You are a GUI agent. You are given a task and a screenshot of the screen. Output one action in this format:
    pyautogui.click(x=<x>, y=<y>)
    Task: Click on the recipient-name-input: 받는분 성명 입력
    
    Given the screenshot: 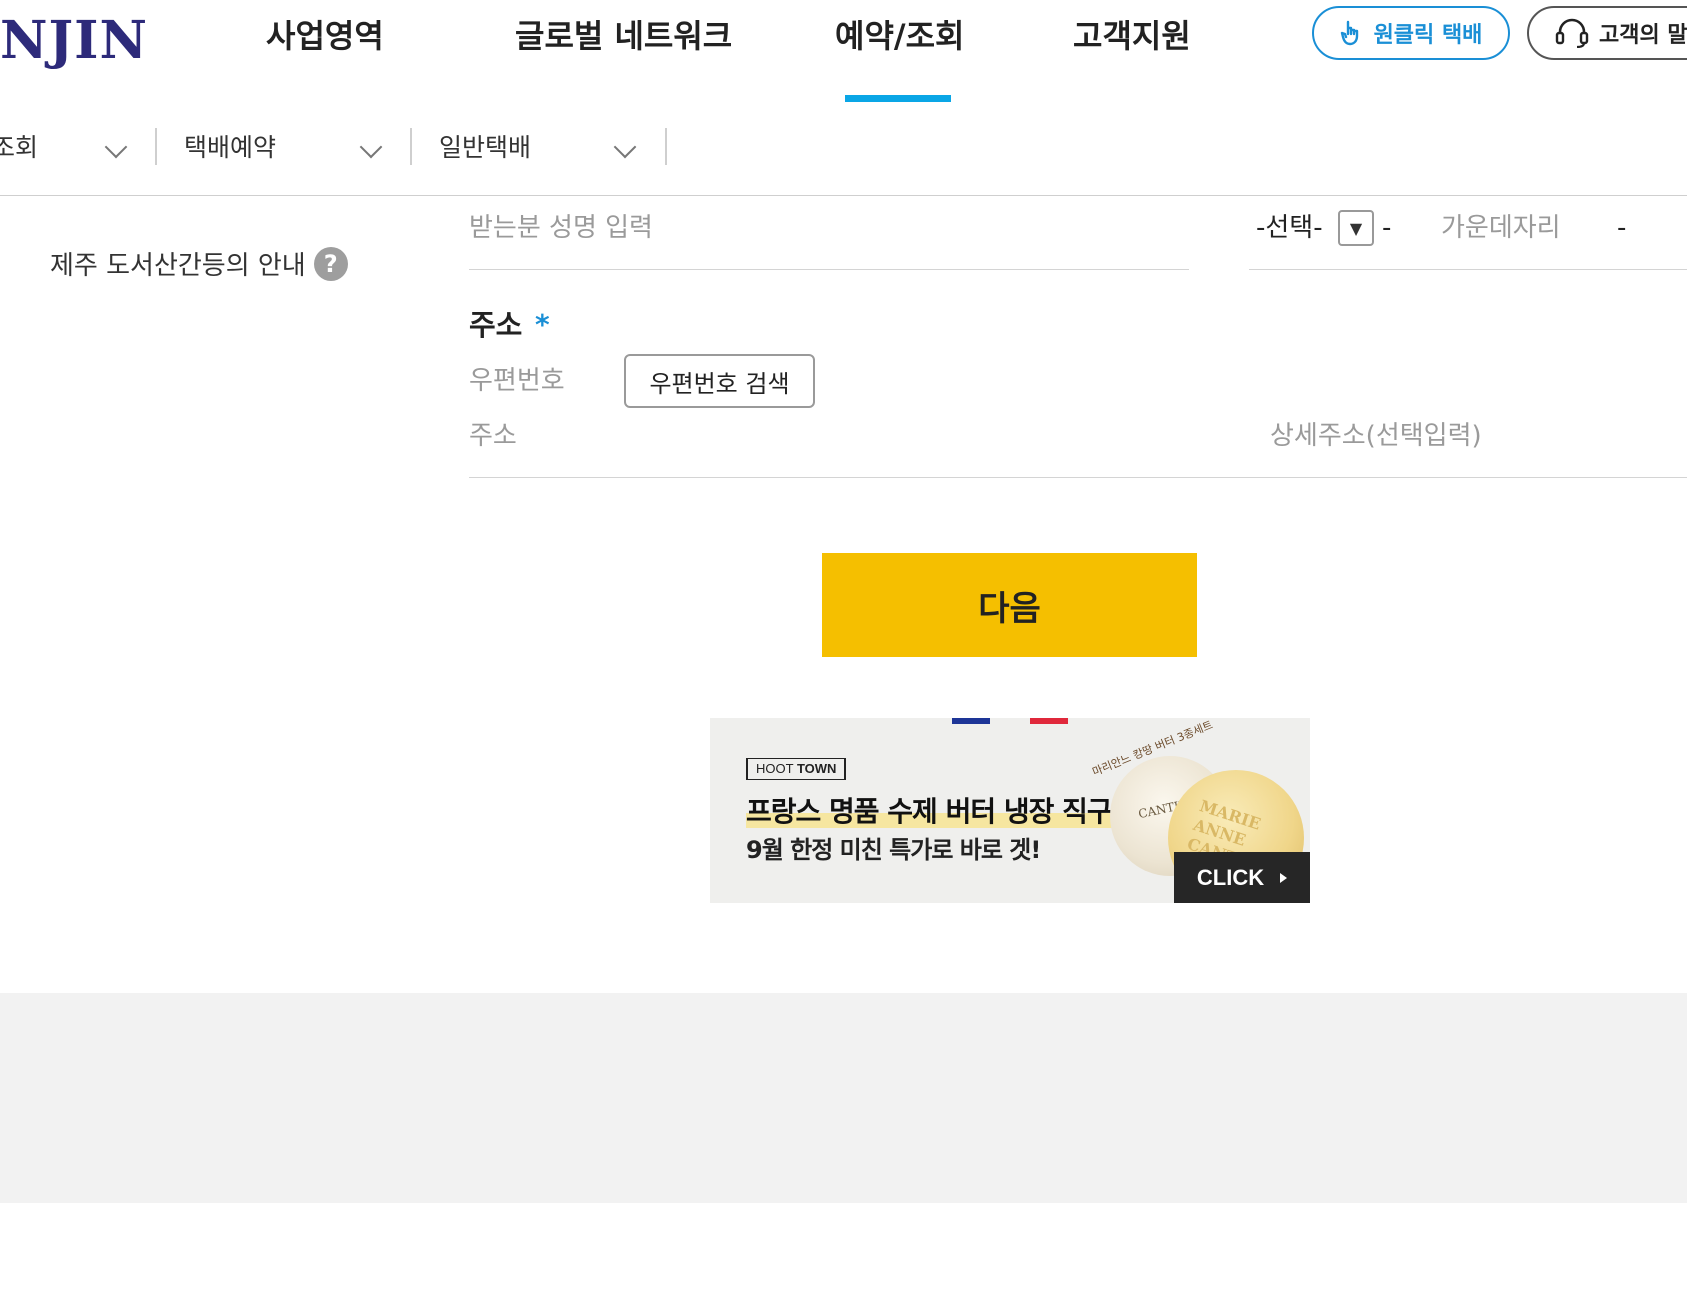 What is the action you would take?
    pyautogui.click(x=561, y=228)
    